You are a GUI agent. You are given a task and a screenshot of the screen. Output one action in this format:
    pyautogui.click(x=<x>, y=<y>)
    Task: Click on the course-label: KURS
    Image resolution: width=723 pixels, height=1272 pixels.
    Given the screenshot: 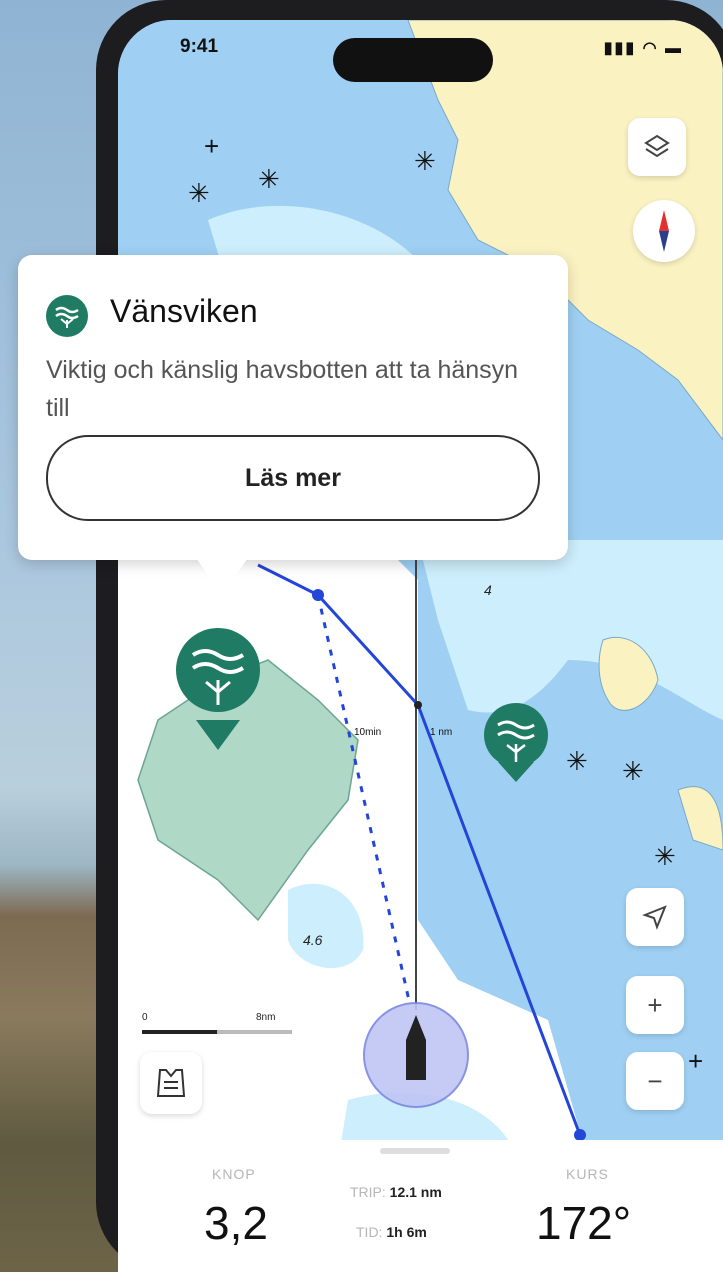 What is the action you would take?
    pyautogui.click(x=587, y=1174)
    